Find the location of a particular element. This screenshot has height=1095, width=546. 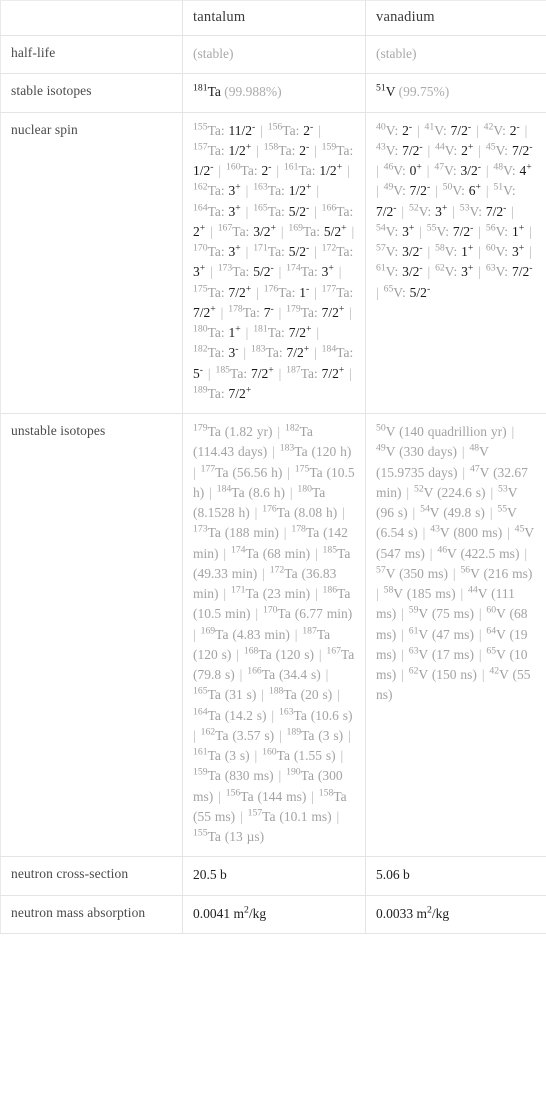

nuclide-entry: 50V (140 quadrillion yr) is located at coordinates (441, 431).